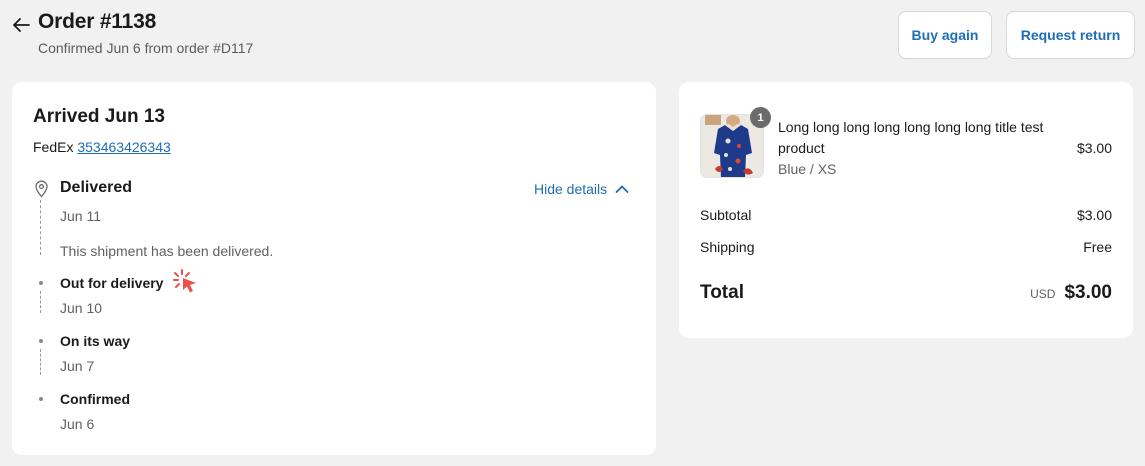 This screenshot has width=1145, height=466. Describe the element at coordinates (80, 216) in the screenshot. I see `timeline-date: Jun 11` at that location.